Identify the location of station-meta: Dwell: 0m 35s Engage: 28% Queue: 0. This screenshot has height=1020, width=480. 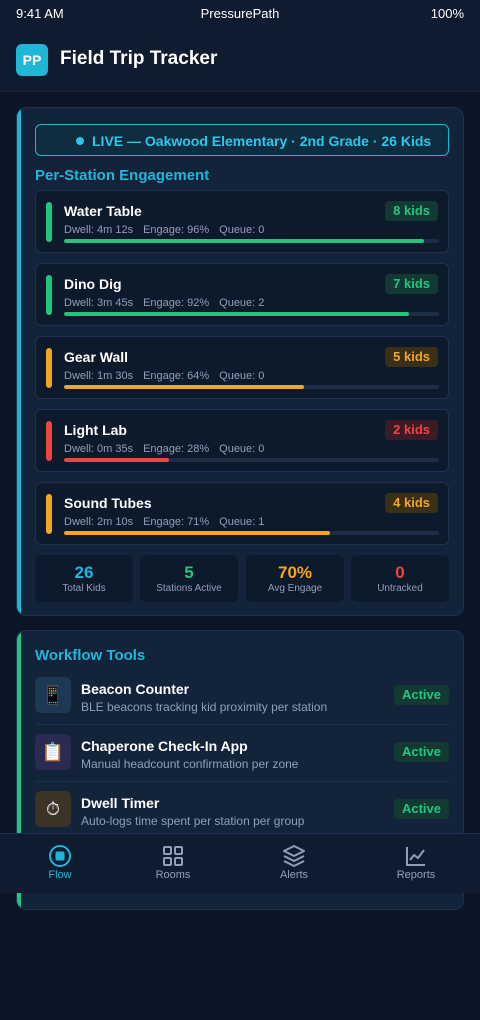
(169, 449).